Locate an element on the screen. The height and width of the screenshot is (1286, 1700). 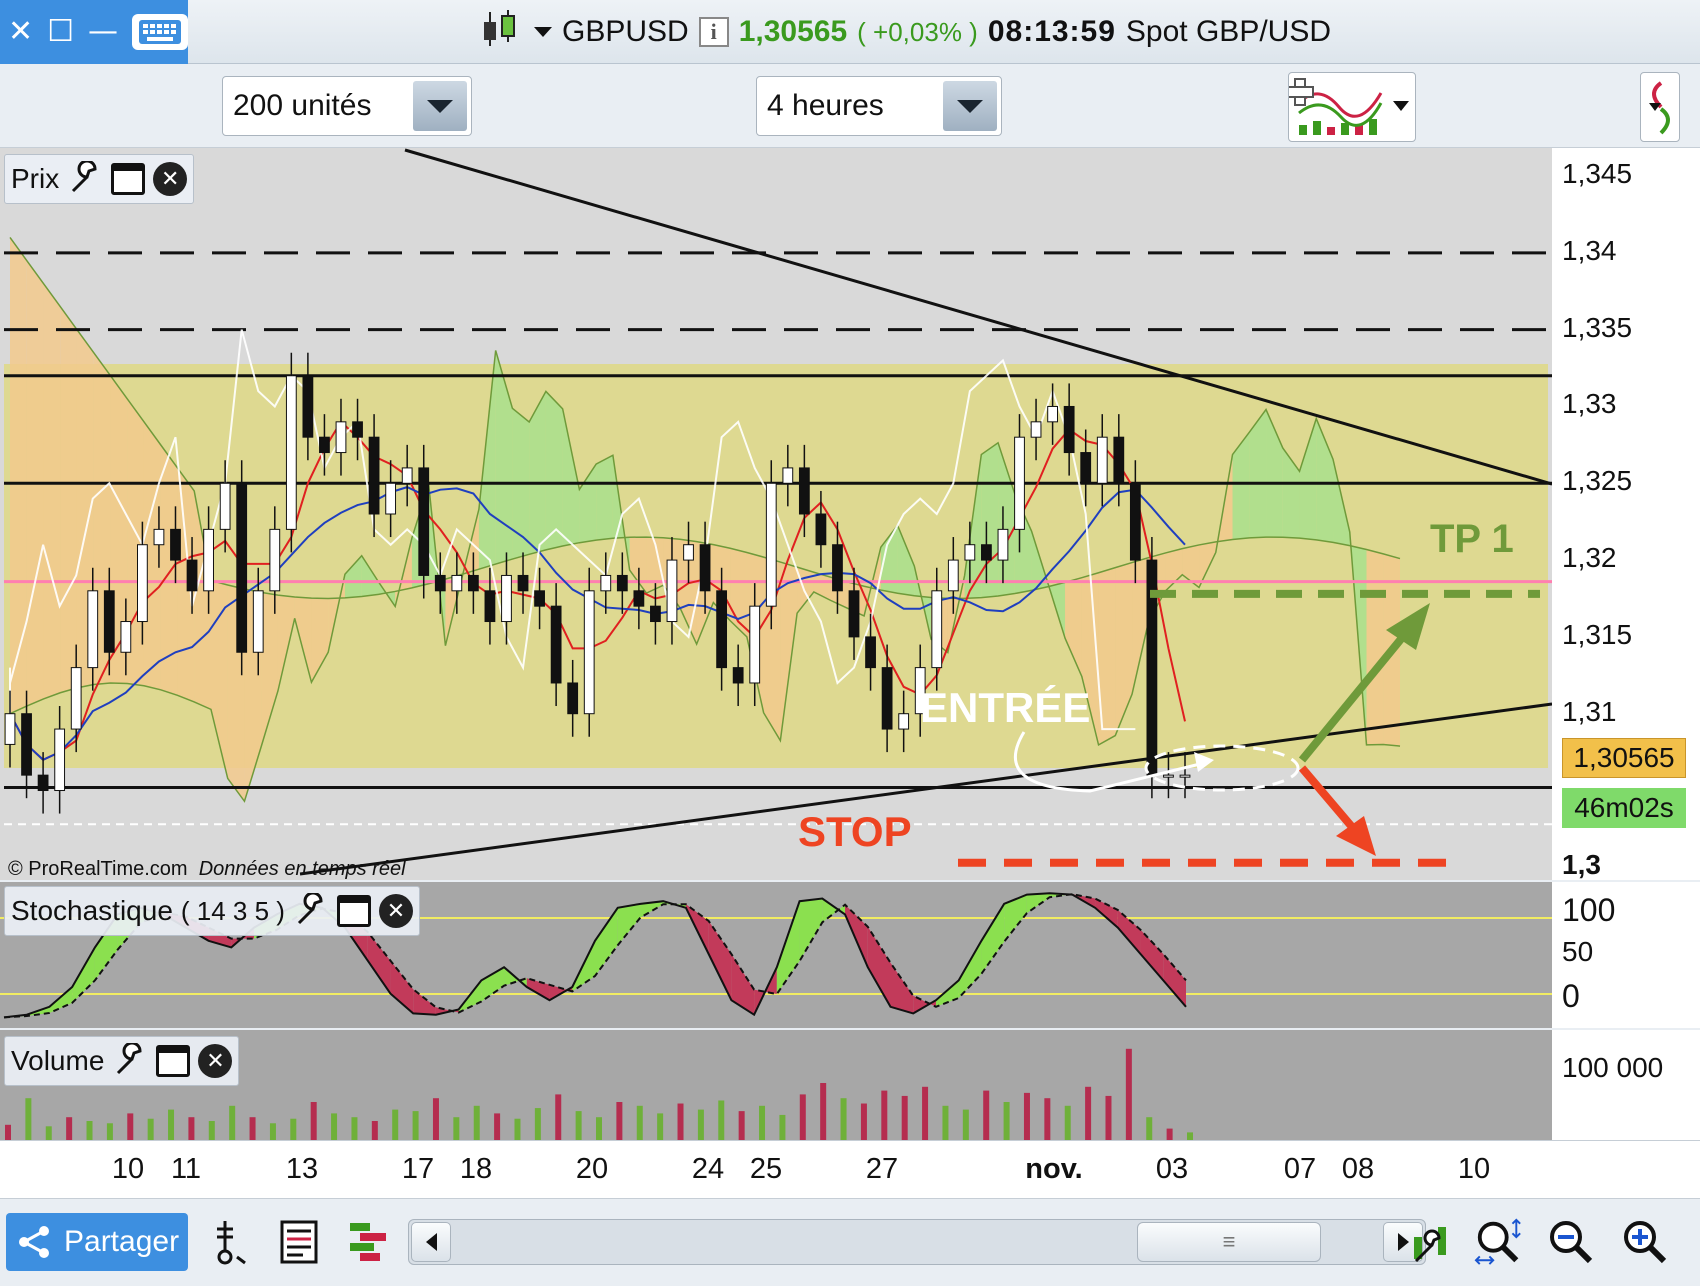
timeframe-select: 4 heures is located at coordinates (879, 106).